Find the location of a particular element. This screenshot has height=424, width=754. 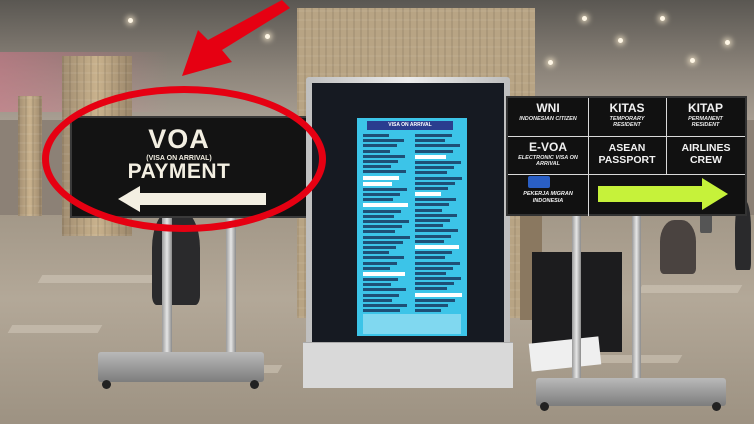

right-arrow-icon is located at coordinates (663, 194).